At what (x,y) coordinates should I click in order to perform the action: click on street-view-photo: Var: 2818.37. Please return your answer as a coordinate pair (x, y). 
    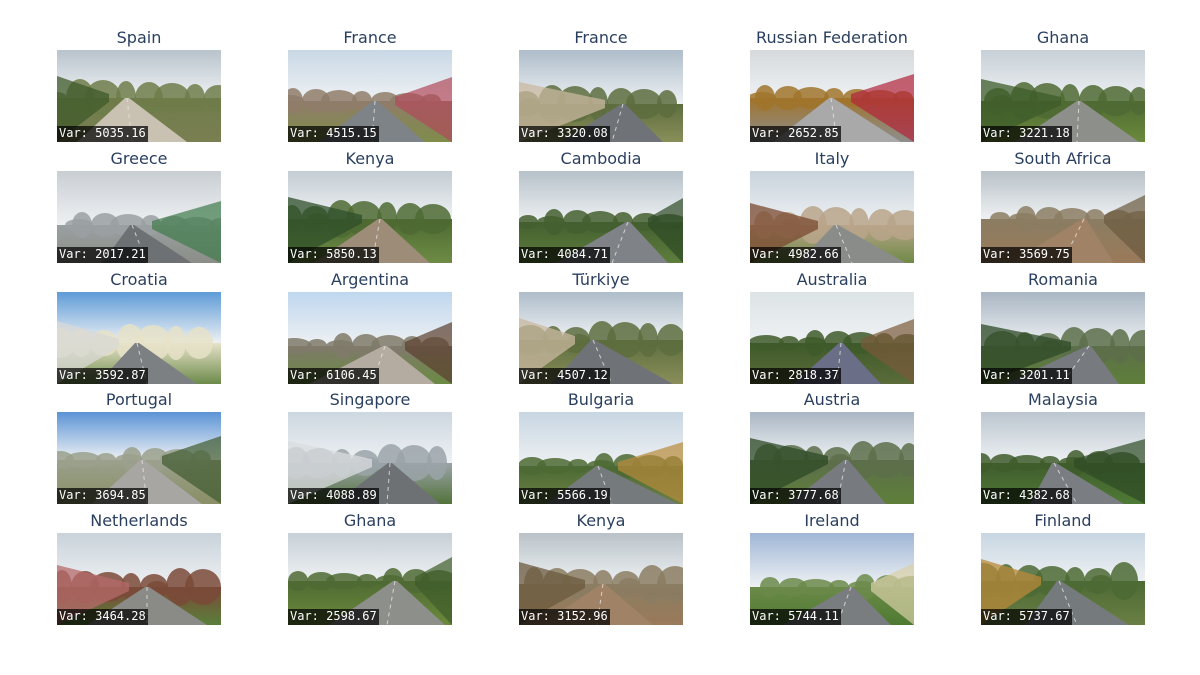
    Looking at the image, I should click on (832, 338).